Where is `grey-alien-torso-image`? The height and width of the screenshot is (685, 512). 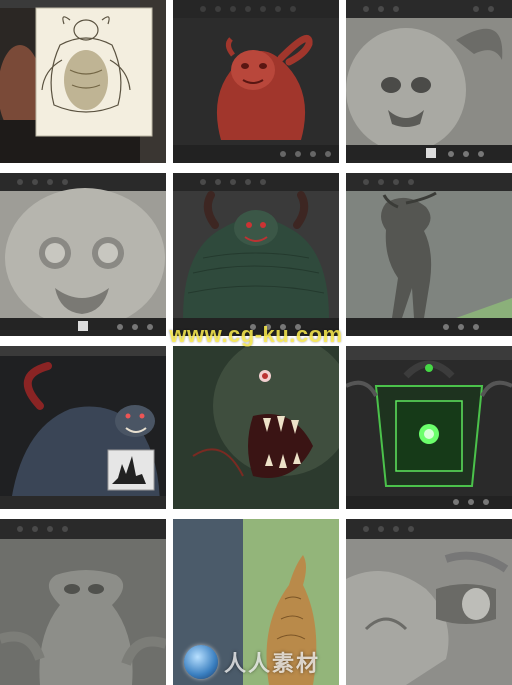 grey-alien-torso-image is located at coordinates (83, 602).